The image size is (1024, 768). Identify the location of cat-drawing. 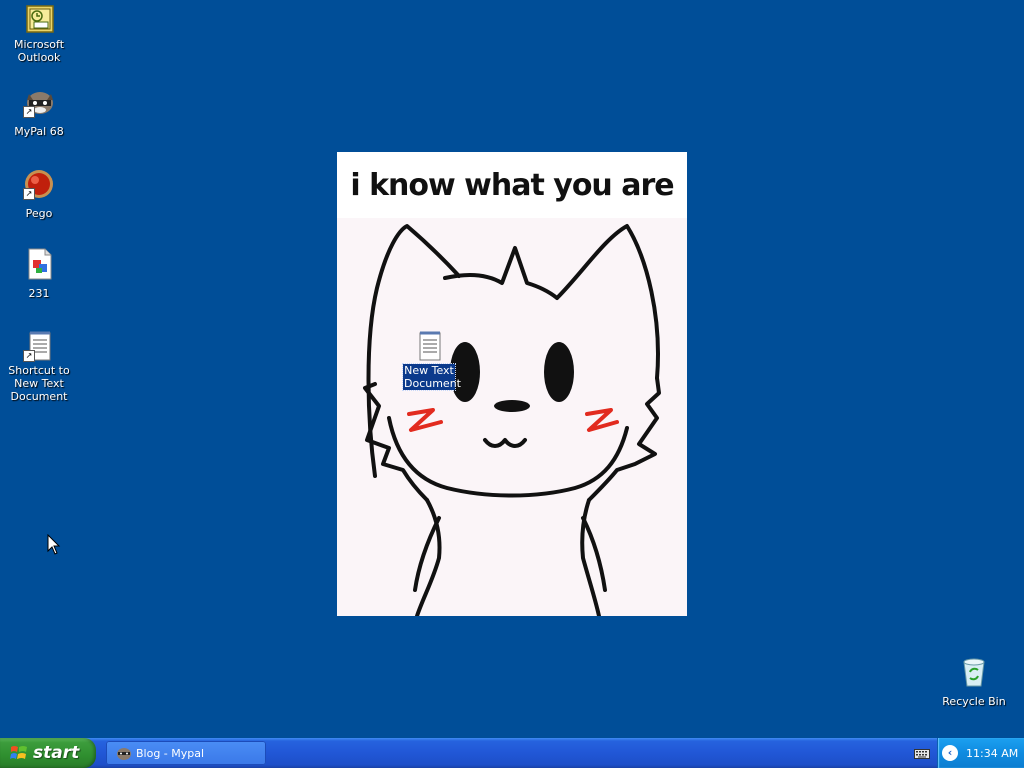
(512, 420).